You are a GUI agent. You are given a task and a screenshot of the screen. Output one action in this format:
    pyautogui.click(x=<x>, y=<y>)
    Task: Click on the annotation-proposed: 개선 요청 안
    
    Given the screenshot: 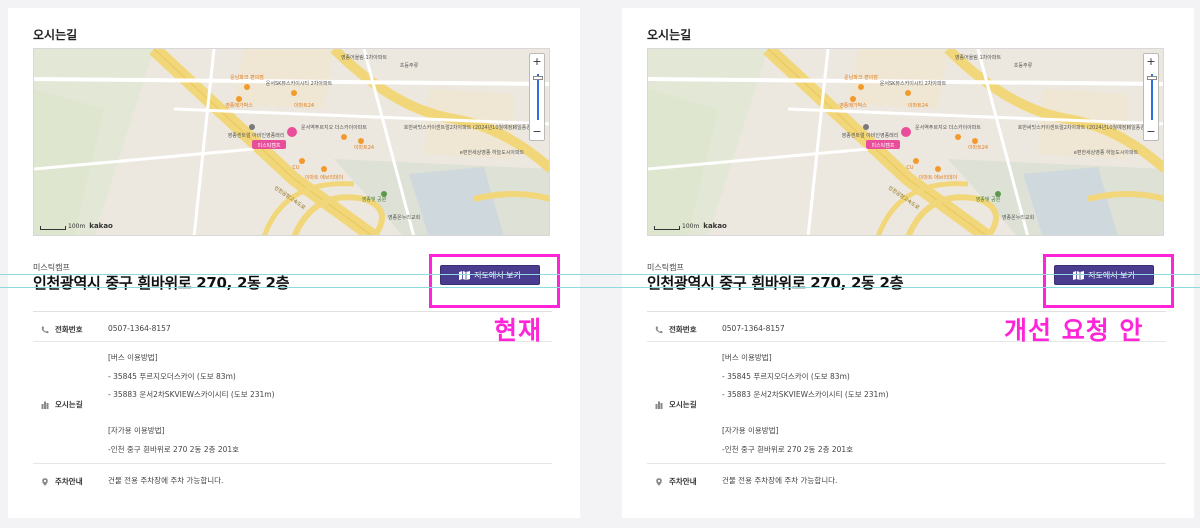 What is the action you would take?
    pyautogui.click(x=1074, y=330)
    